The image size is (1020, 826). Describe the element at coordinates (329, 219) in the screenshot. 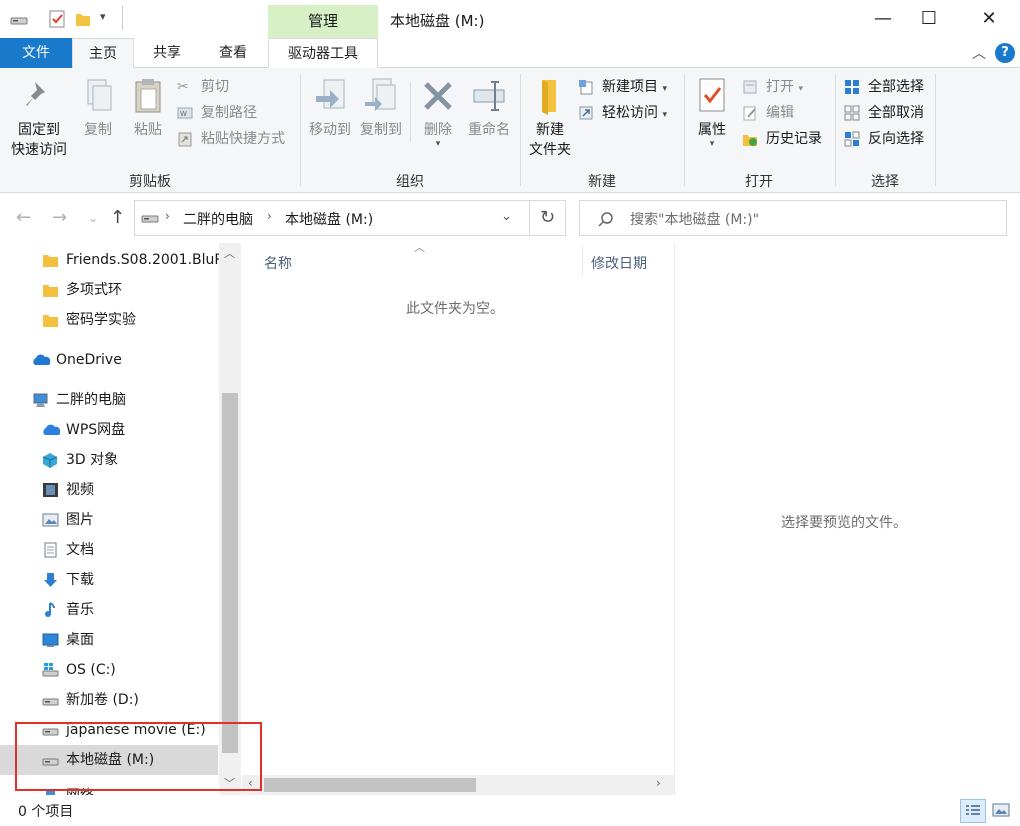

I see `breadcrumb-drive-m: 本地磁盘 (M:)` at that location.